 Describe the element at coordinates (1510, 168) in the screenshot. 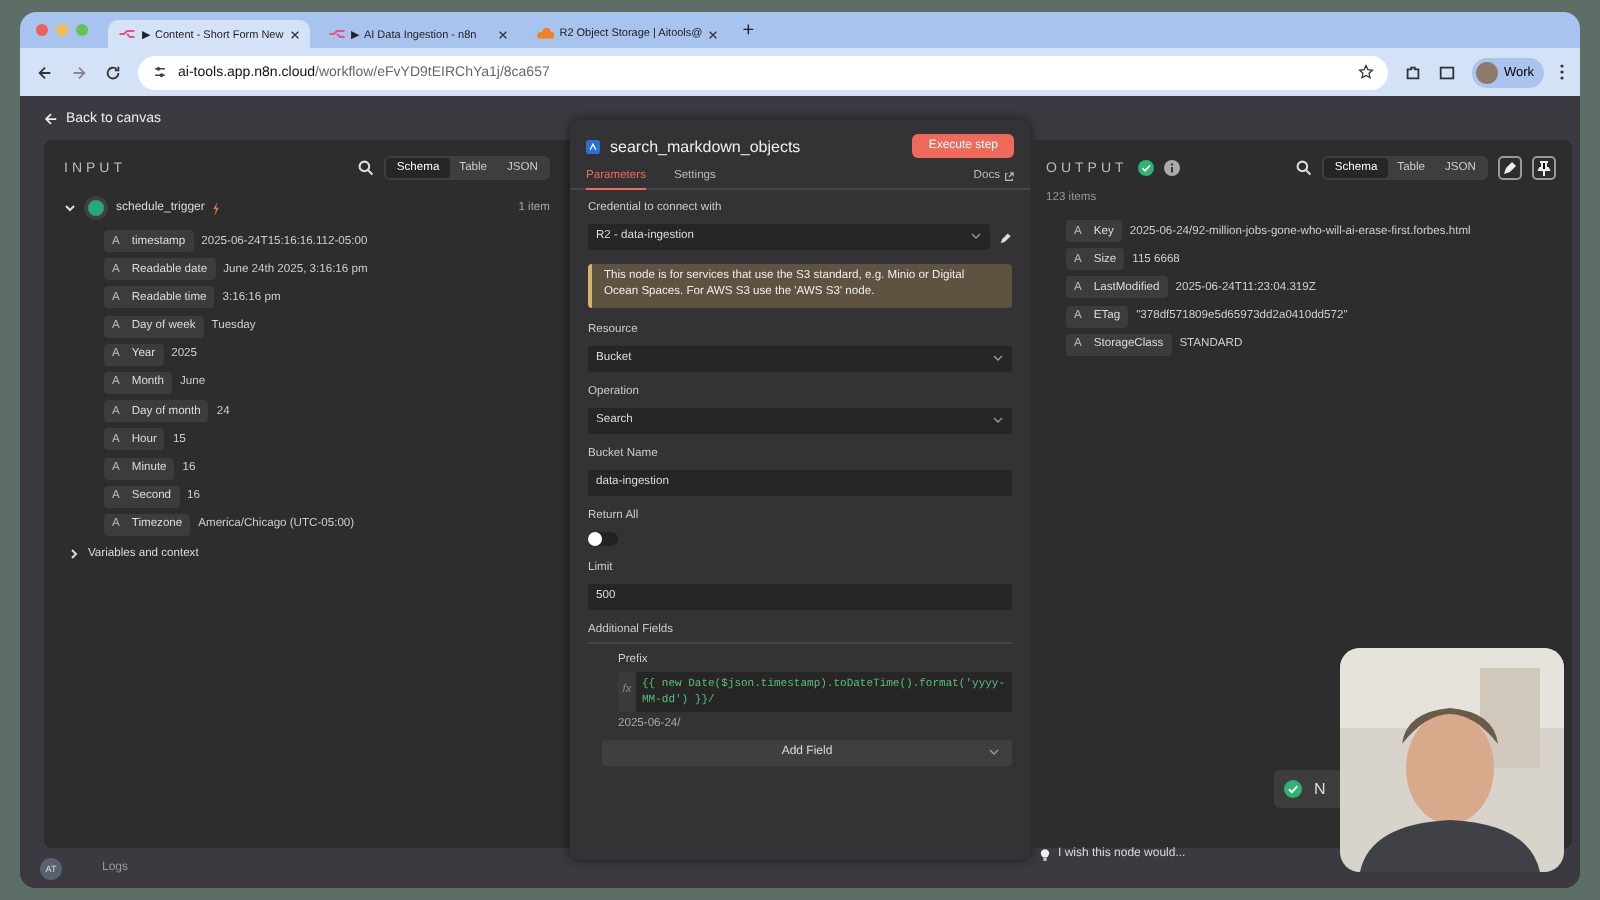

I see `edit-button` at that location.